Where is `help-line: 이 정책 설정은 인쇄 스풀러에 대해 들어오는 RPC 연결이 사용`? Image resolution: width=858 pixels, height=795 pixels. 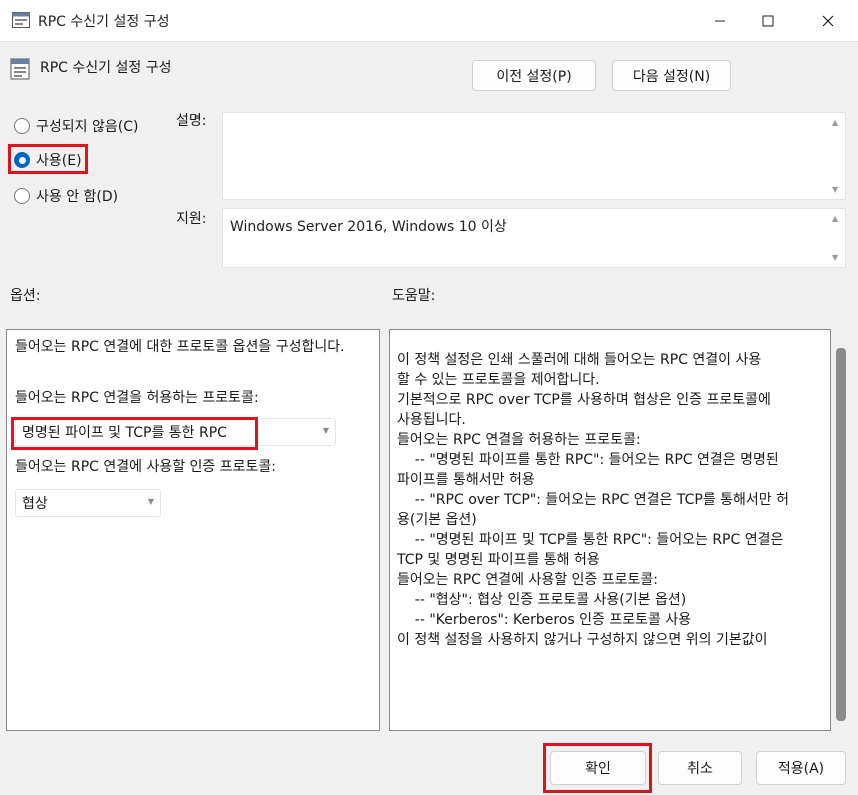 help-line: 이 정책 설정은 인쇄 스풀러에 대해 들어오는 RPC 연결이 사용 is located at coordinates (579, 360).